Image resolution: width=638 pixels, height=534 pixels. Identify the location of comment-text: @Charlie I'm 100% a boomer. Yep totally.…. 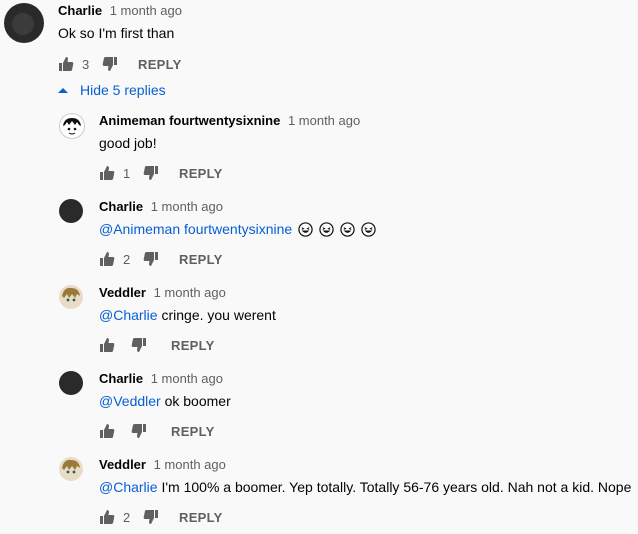
(365, 487).